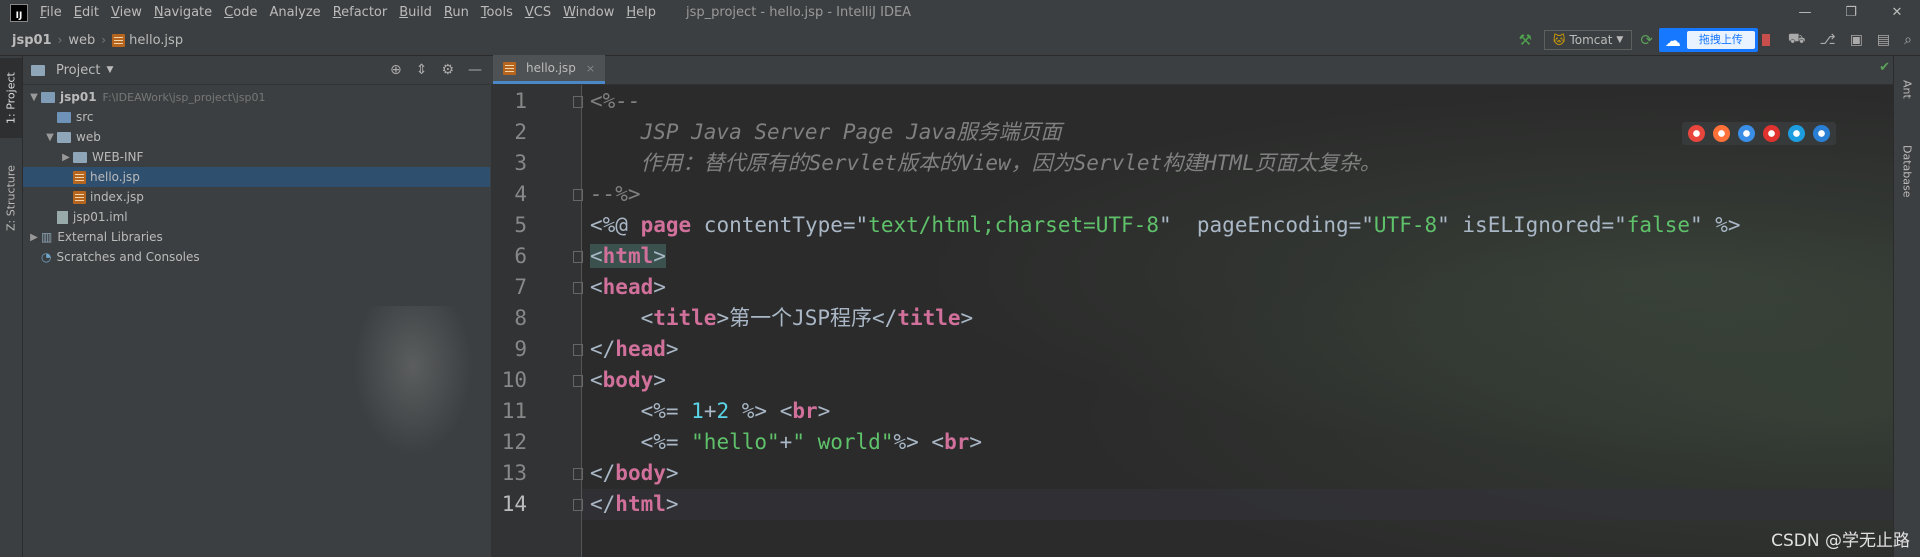 The width and height of the screenshot is (1920, 557). What do you see at coordinates (256, 177) in the screenshot?
I see `tree-item: hello.jsp` at bounding box center [256, 177].